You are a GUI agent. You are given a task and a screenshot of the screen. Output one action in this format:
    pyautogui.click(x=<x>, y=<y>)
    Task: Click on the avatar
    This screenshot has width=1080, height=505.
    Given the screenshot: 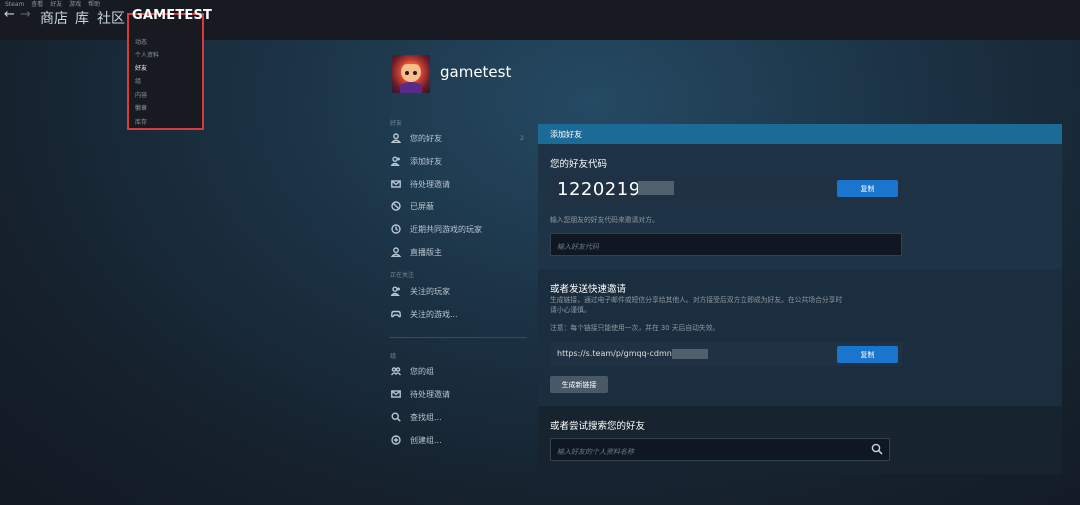 What is the action you would take?
    pyautogui.click(x=411, y=74)
    